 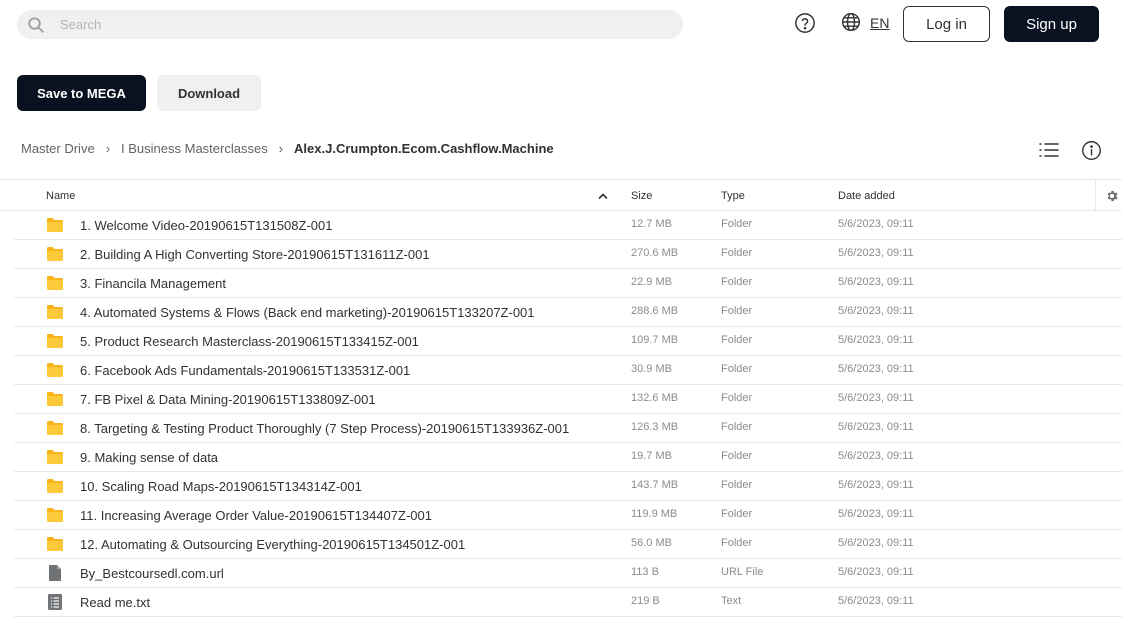 I want to click on row-size: 143.7 MB, so click(x=655, y=485).